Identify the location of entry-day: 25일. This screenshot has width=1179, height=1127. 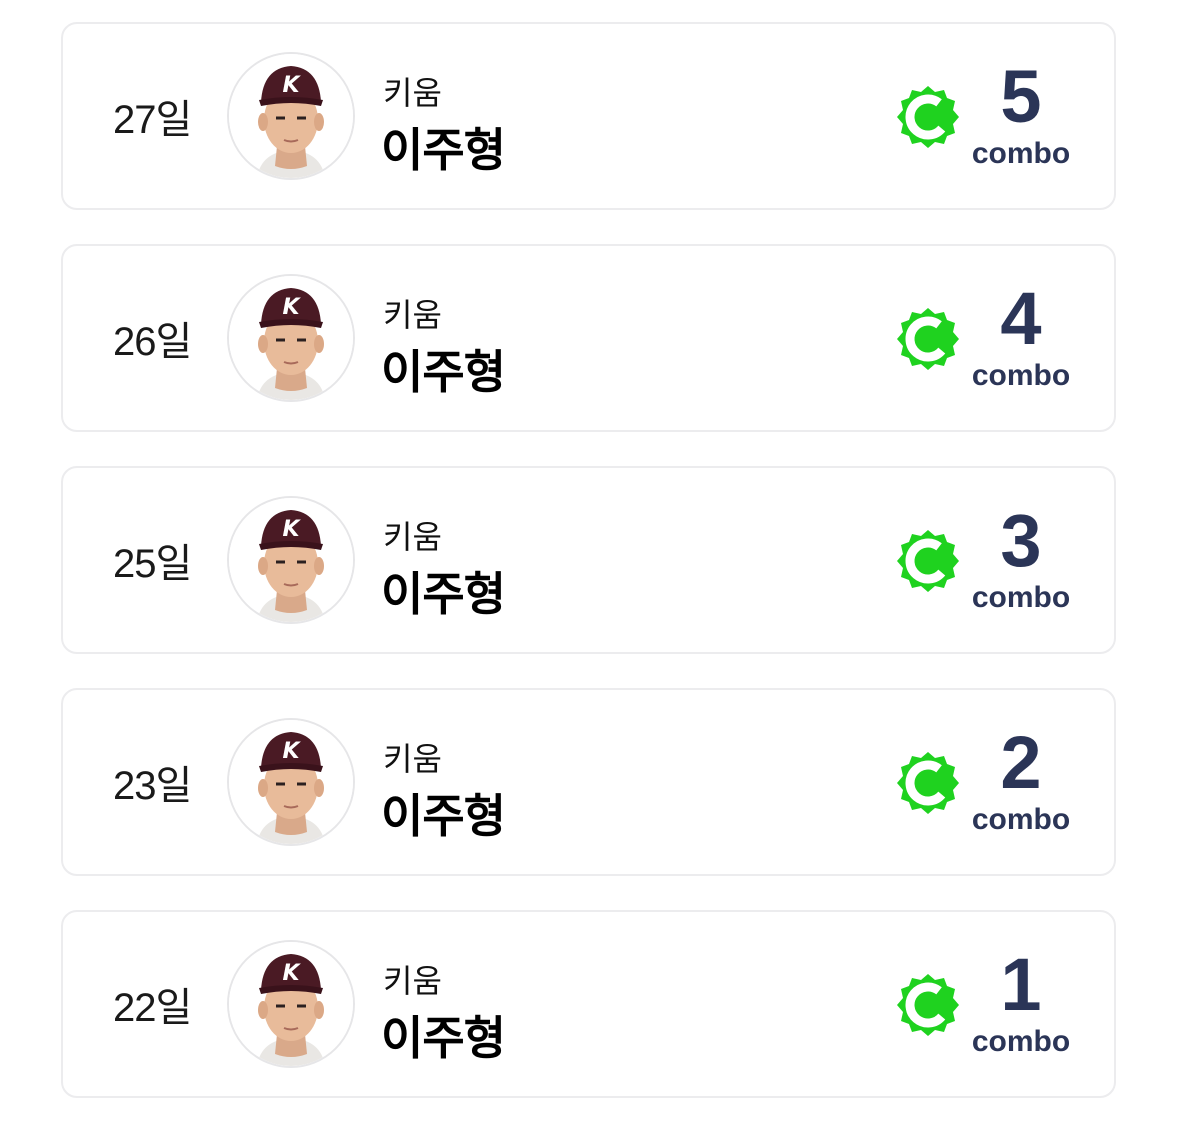
(152, 564).